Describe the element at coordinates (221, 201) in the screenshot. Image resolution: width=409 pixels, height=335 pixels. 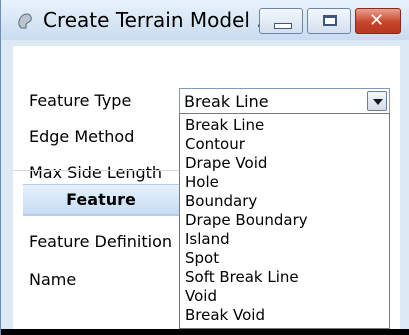
I see `dropdown-option: Boundary` at that location.